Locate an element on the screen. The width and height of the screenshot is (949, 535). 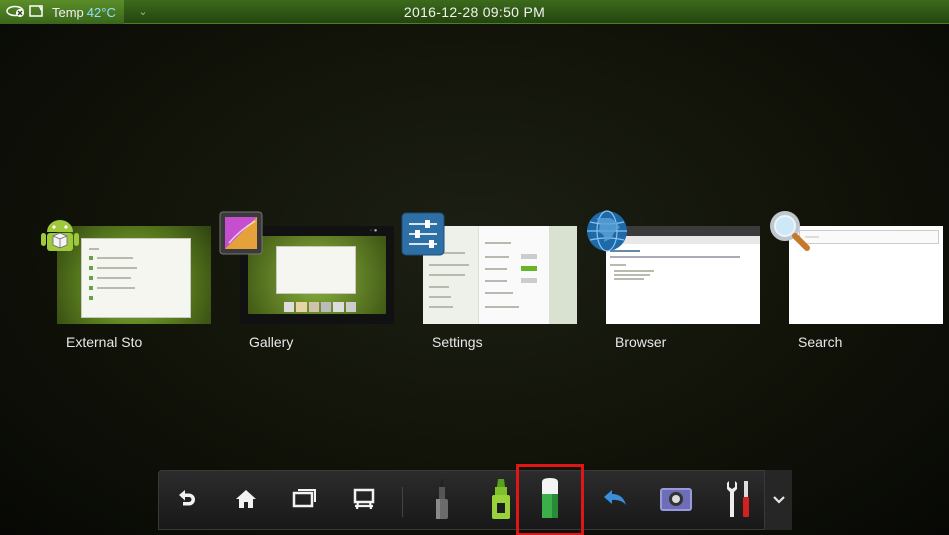
tools-icon is located at coordinates (739, 501).